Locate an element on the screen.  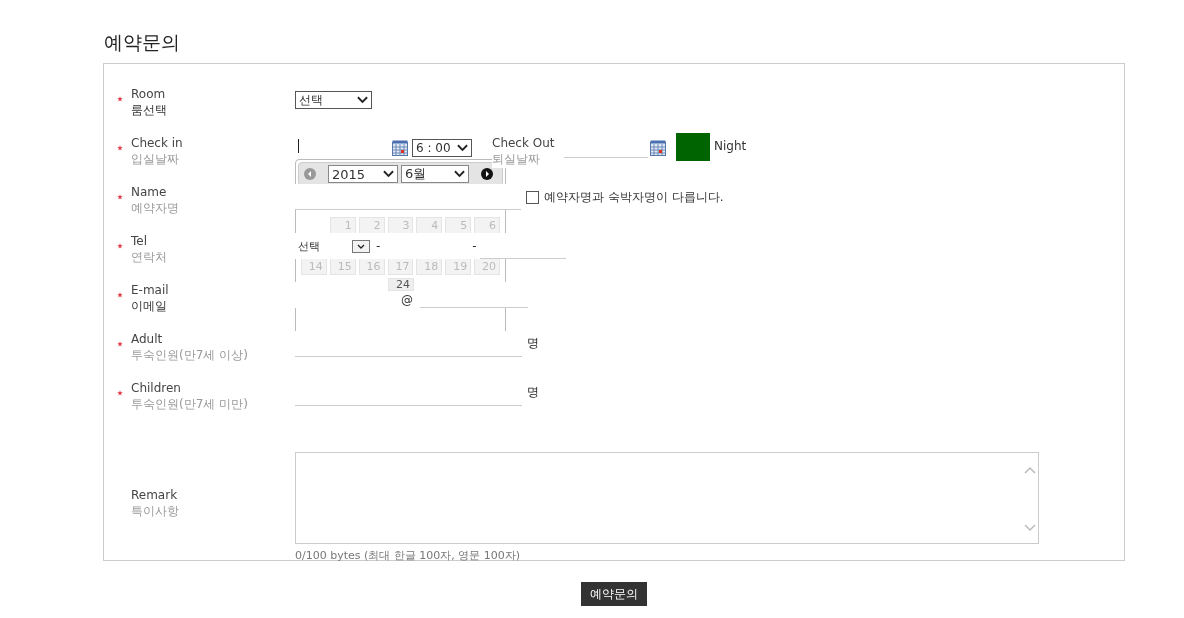
field-sublabel: 연락처 is located at coordinates (149, 257).